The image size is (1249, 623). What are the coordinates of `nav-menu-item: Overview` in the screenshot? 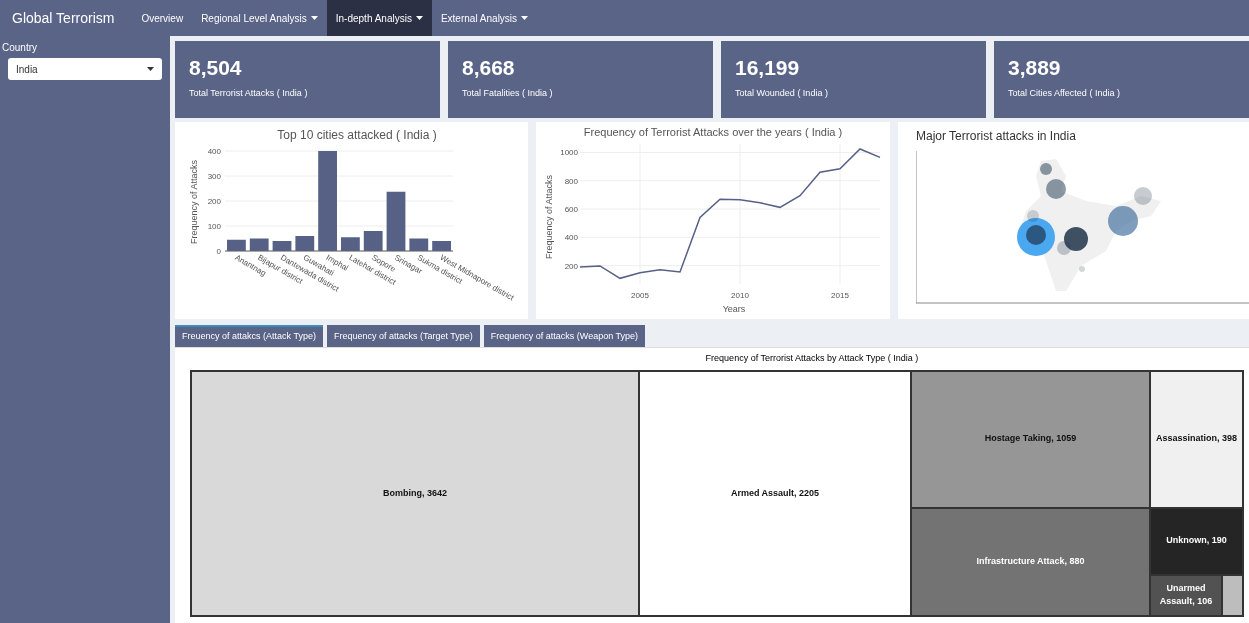 It's located at (162, 18).